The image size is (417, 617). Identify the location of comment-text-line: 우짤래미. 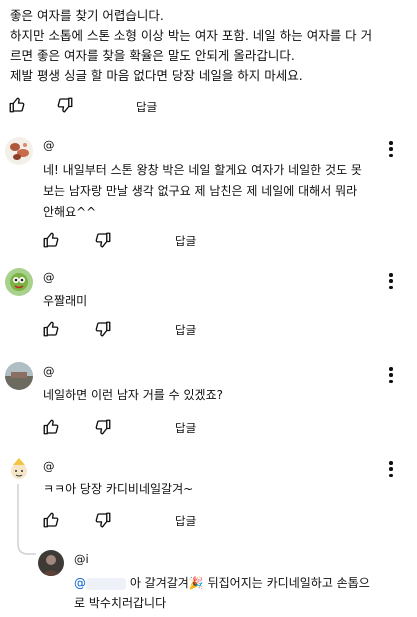
(65, 301).